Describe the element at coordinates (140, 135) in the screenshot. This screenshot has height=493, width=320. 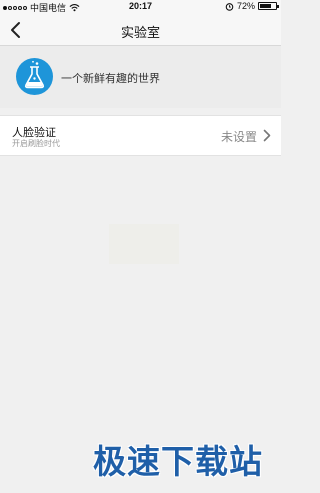
I see `face-verification-row: 人脸验证 开启刷脸时代 未设置` at that location.